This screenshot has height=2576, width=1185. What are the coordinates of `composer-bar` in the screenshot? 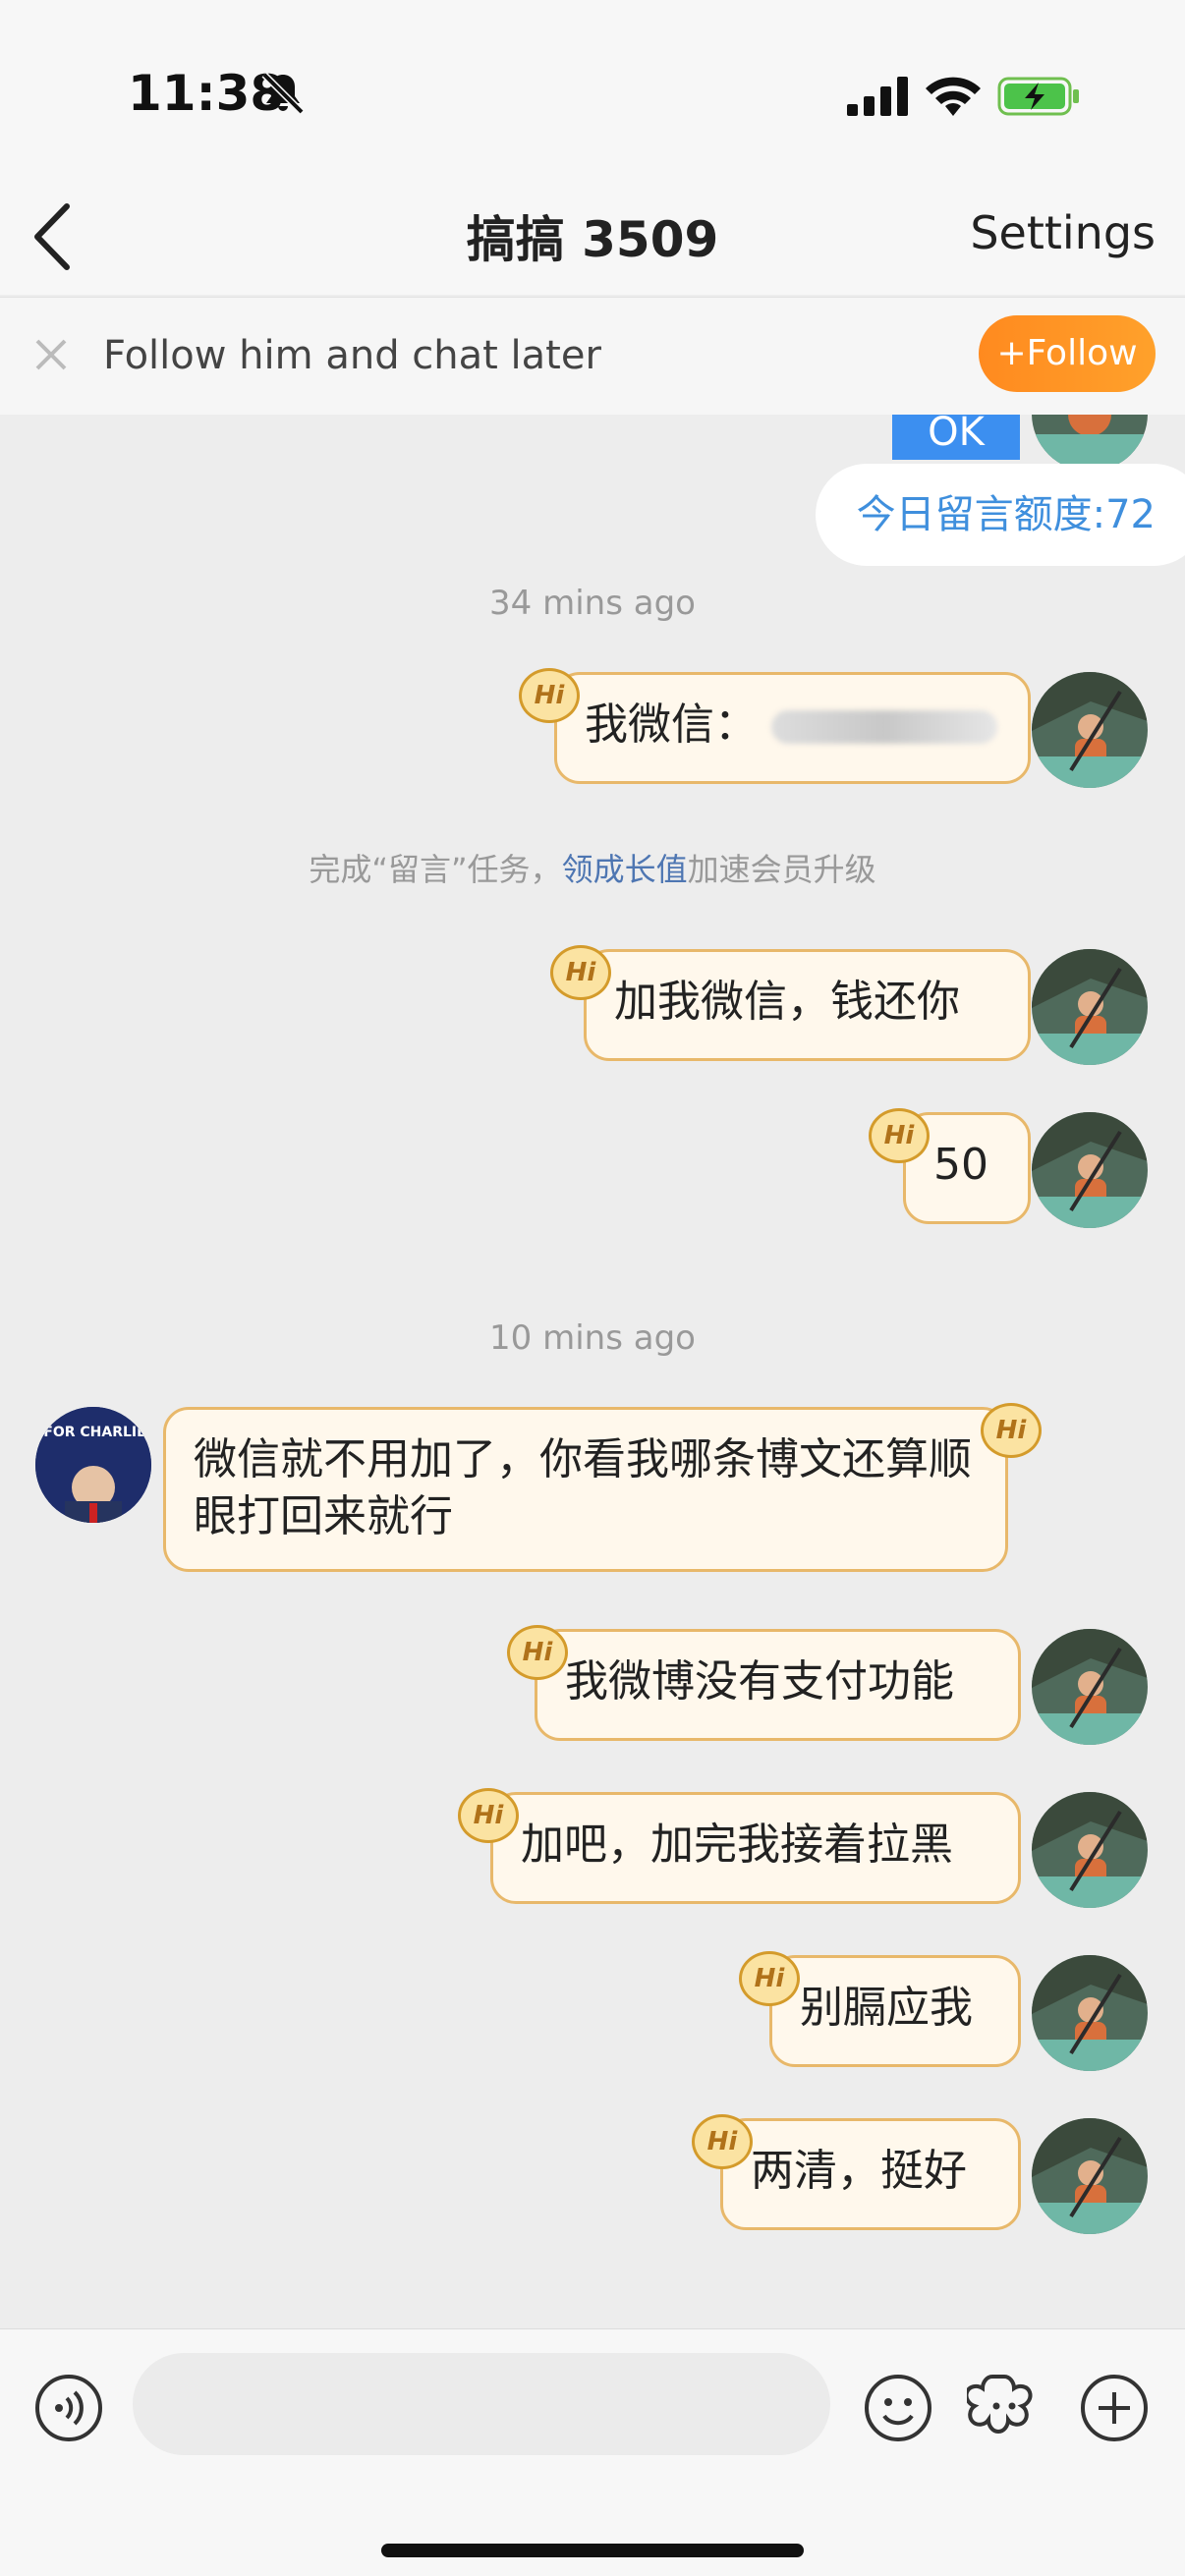 It's located at (592, 2452).